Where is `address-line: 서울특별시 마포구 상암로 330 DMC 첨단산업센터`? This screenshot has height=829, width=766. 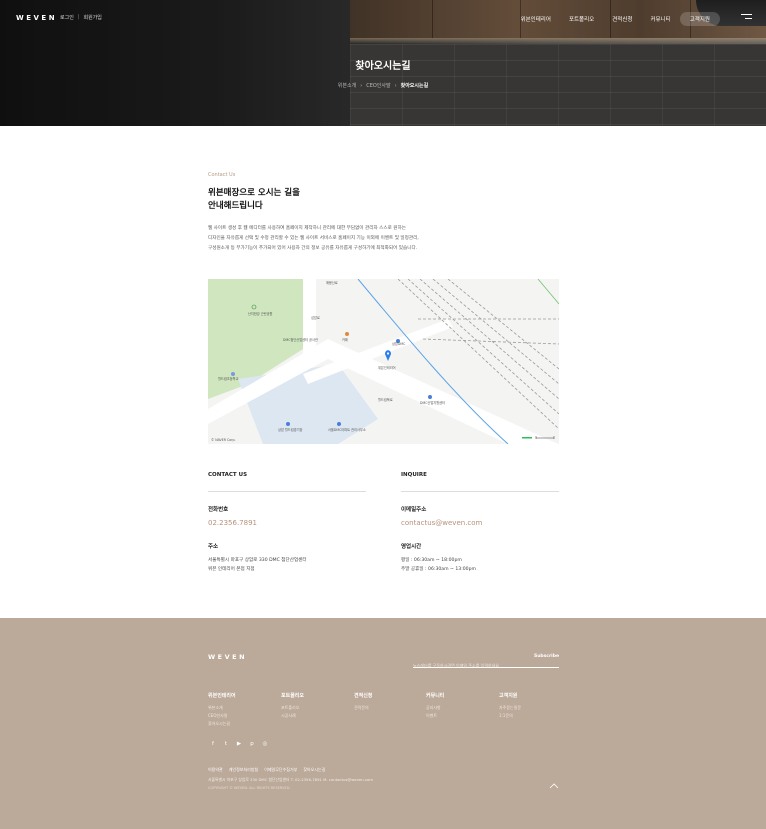
address-line: 서울특별시 마포구 상암로 330 DMC 첨단산업센터 is located at coordinates (257, 560).